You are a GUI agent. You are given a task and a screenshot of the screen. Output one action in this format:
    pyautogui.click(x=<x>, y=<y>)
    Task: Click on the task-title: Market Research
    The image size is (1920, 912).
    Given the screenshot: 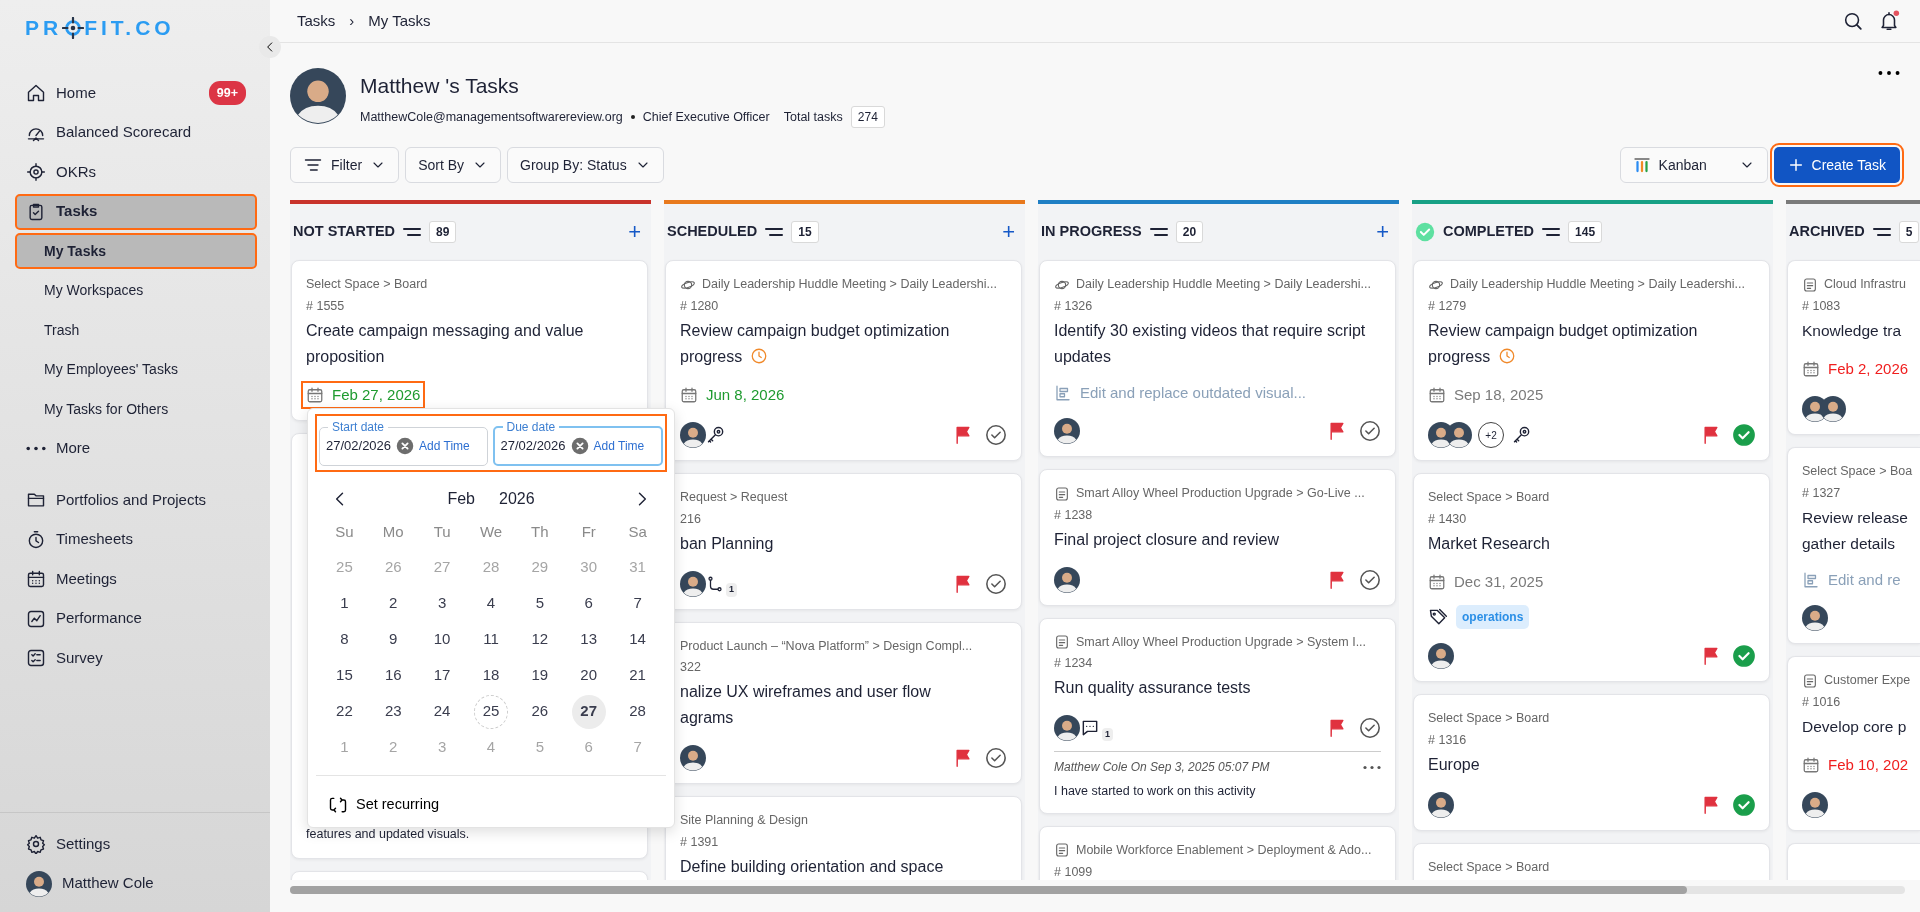 What is the action you would take?
    pyautogui.click(x=1591, y=543)
    